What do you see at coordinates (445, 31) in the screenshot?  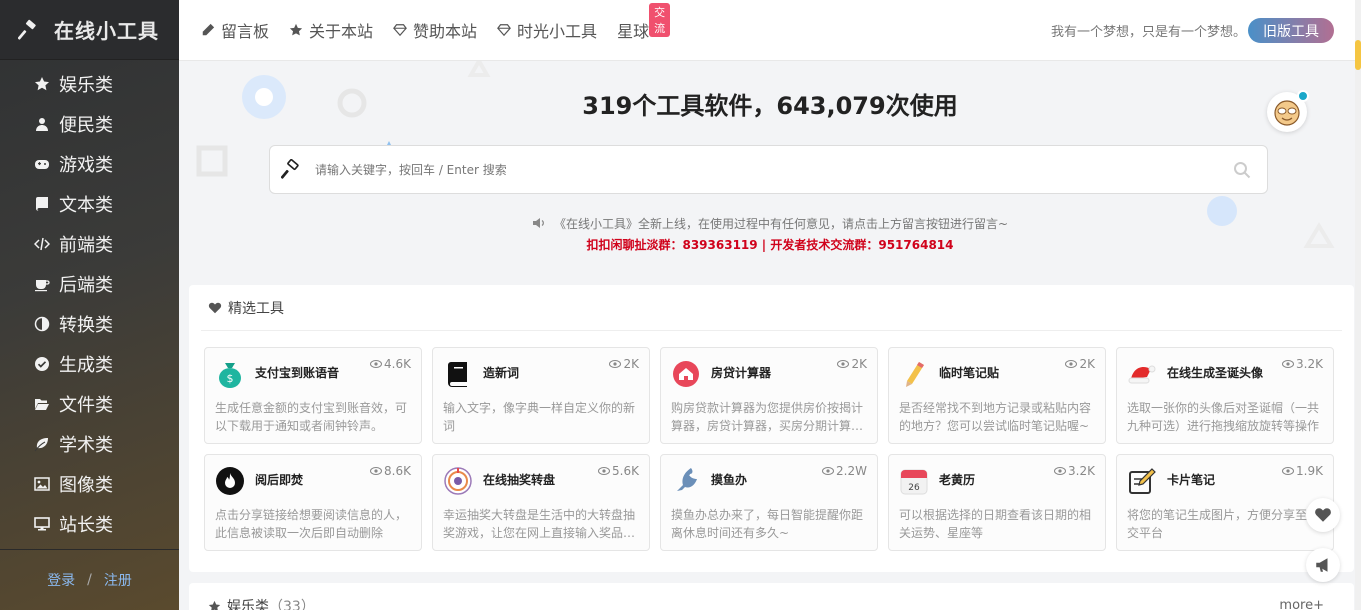 I see `nav-label: 赞助本站` at bounding box center [445, 31].